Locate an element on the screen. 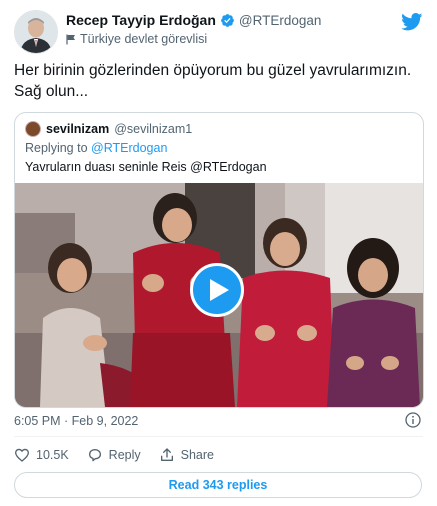  twitter-logo-icon is located at coordinates (412, 22).